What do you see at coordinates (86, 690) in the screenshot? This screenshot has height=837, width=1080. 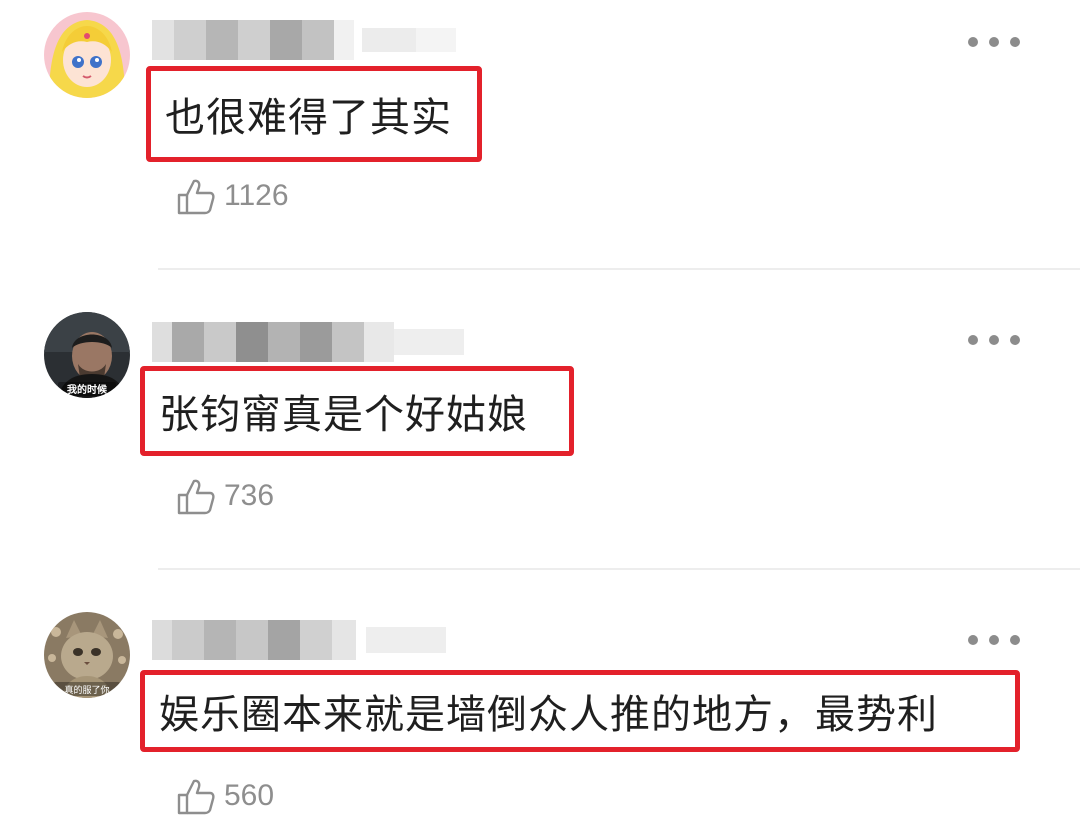 I see `avatar-caption: 真的服了你` at bounding box center [86, 690].